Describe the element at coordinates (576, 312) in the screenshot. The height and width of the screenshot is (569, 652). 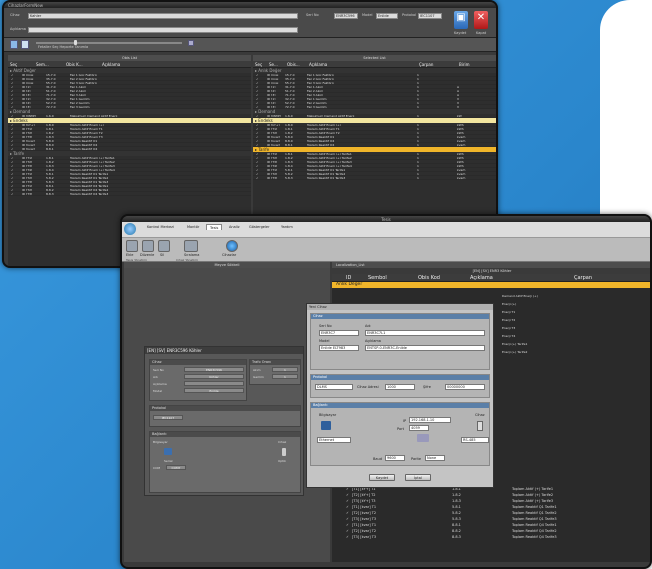
I see `list-item: Enerji T1` at that location.